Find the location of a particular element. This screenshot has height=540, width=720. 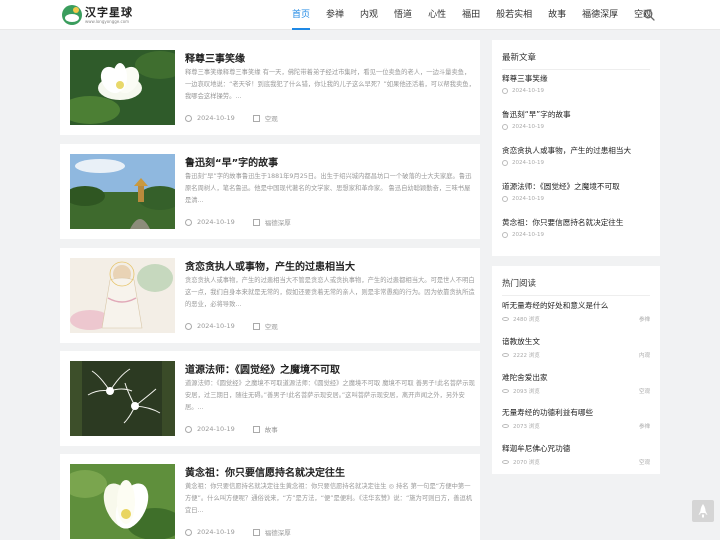

post-title: 鲁迅刻“早”字的故事 is located at coordinates (330, 161).